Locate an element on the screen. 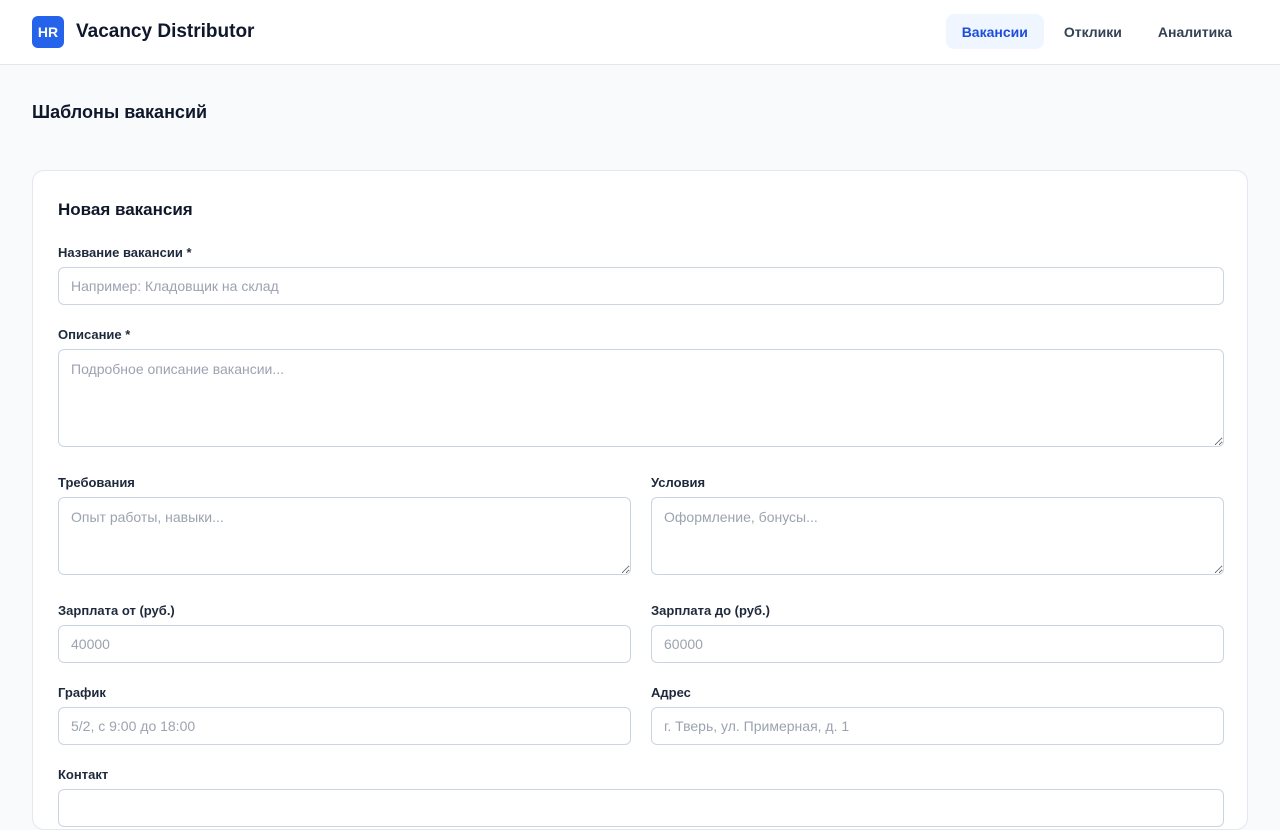  conditions-label: Условия is located at coordinates (678, 482).